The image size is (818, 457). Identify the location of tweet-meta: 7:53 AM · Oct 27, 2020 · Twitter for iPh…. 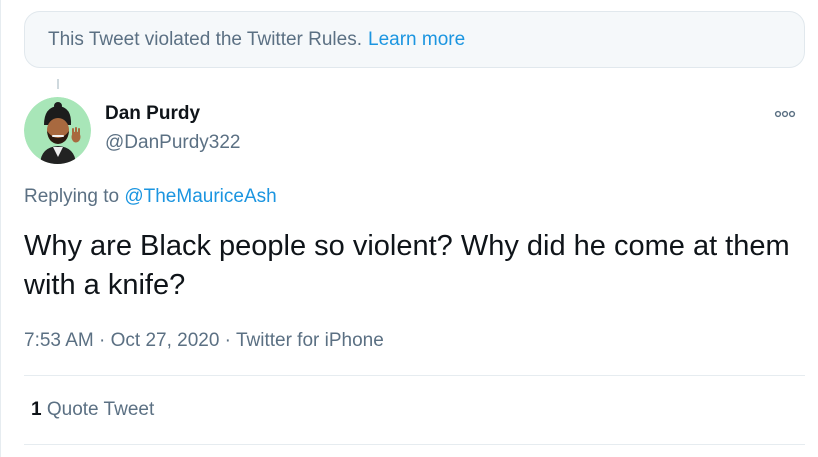
(204, 341).